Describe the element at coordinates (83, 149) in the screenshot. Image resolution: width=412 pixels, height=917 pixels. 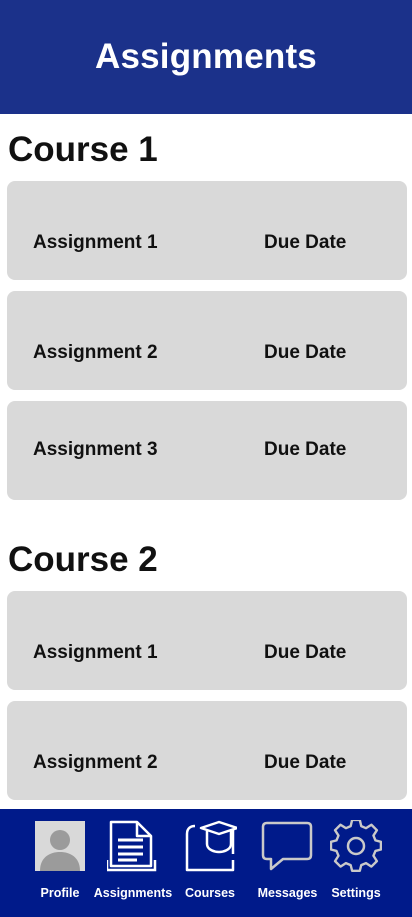
I see `course-title: Course 1` at that location.